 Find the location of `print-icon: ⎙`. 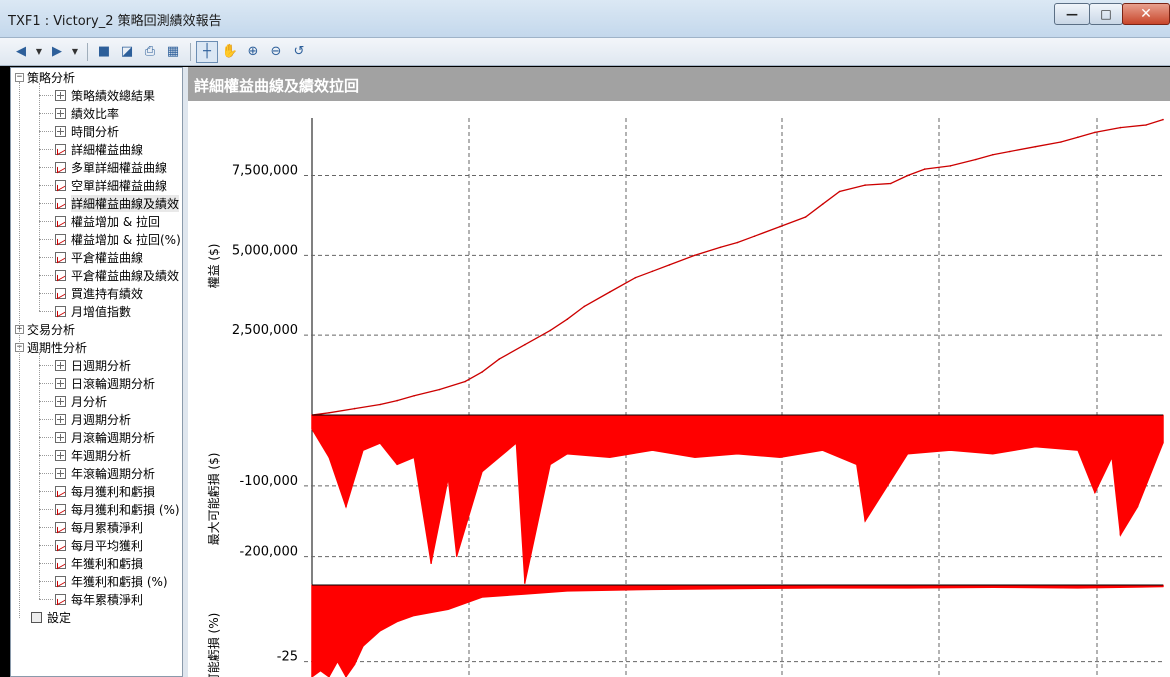

print-icon: ⎙ is located at coordinates (150, 52).